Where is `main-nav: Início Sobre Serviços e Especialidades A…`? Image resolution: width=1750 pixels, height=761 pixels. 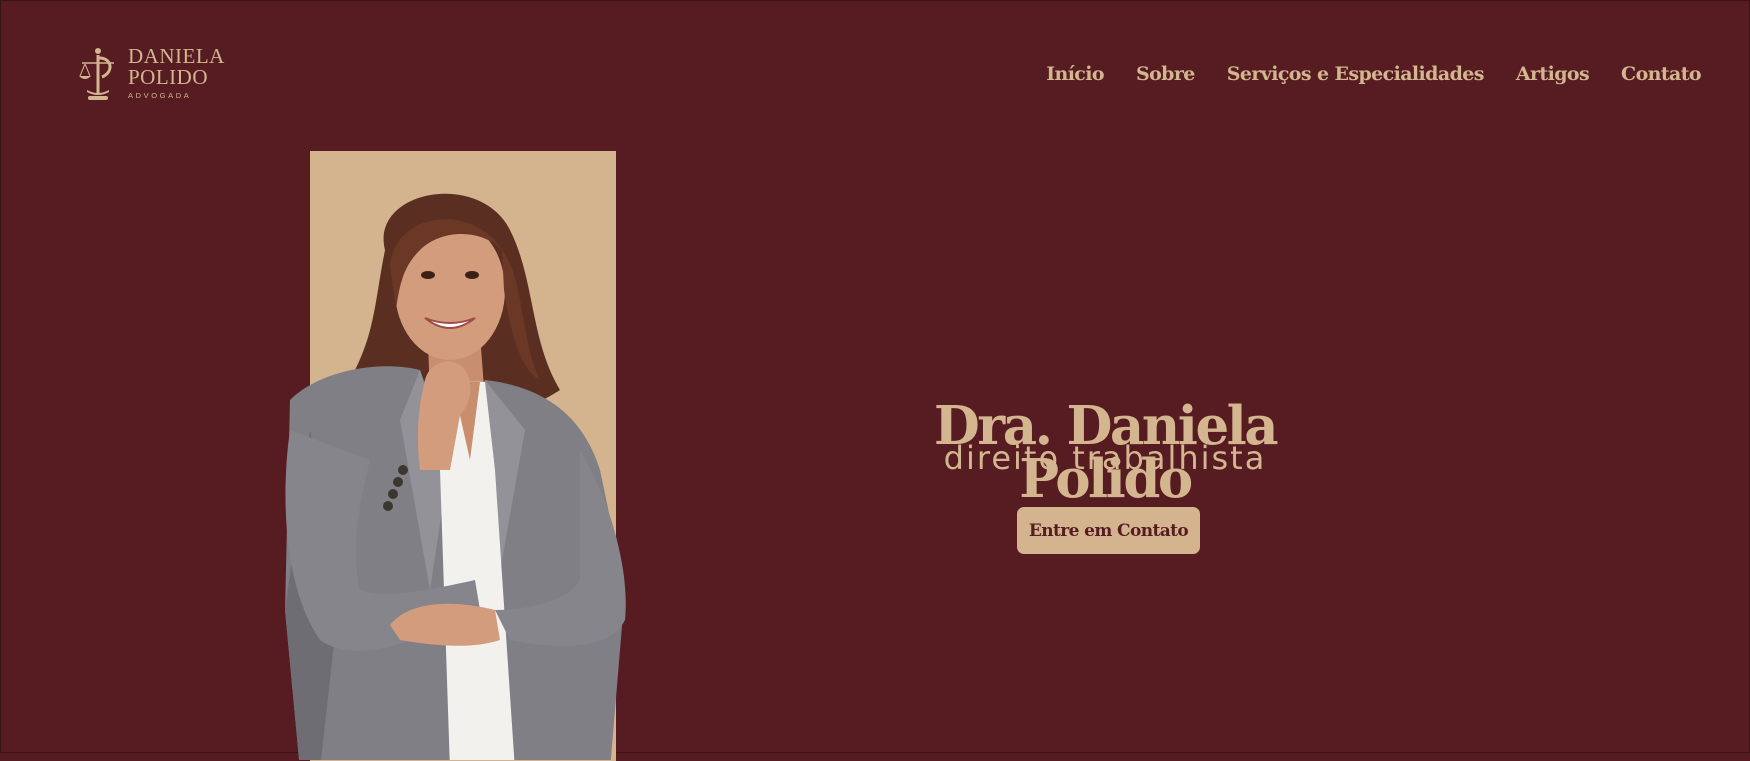
main-nav: Início Sobre Serviços e Especialidades A… is located at coordinates (1373, 74).